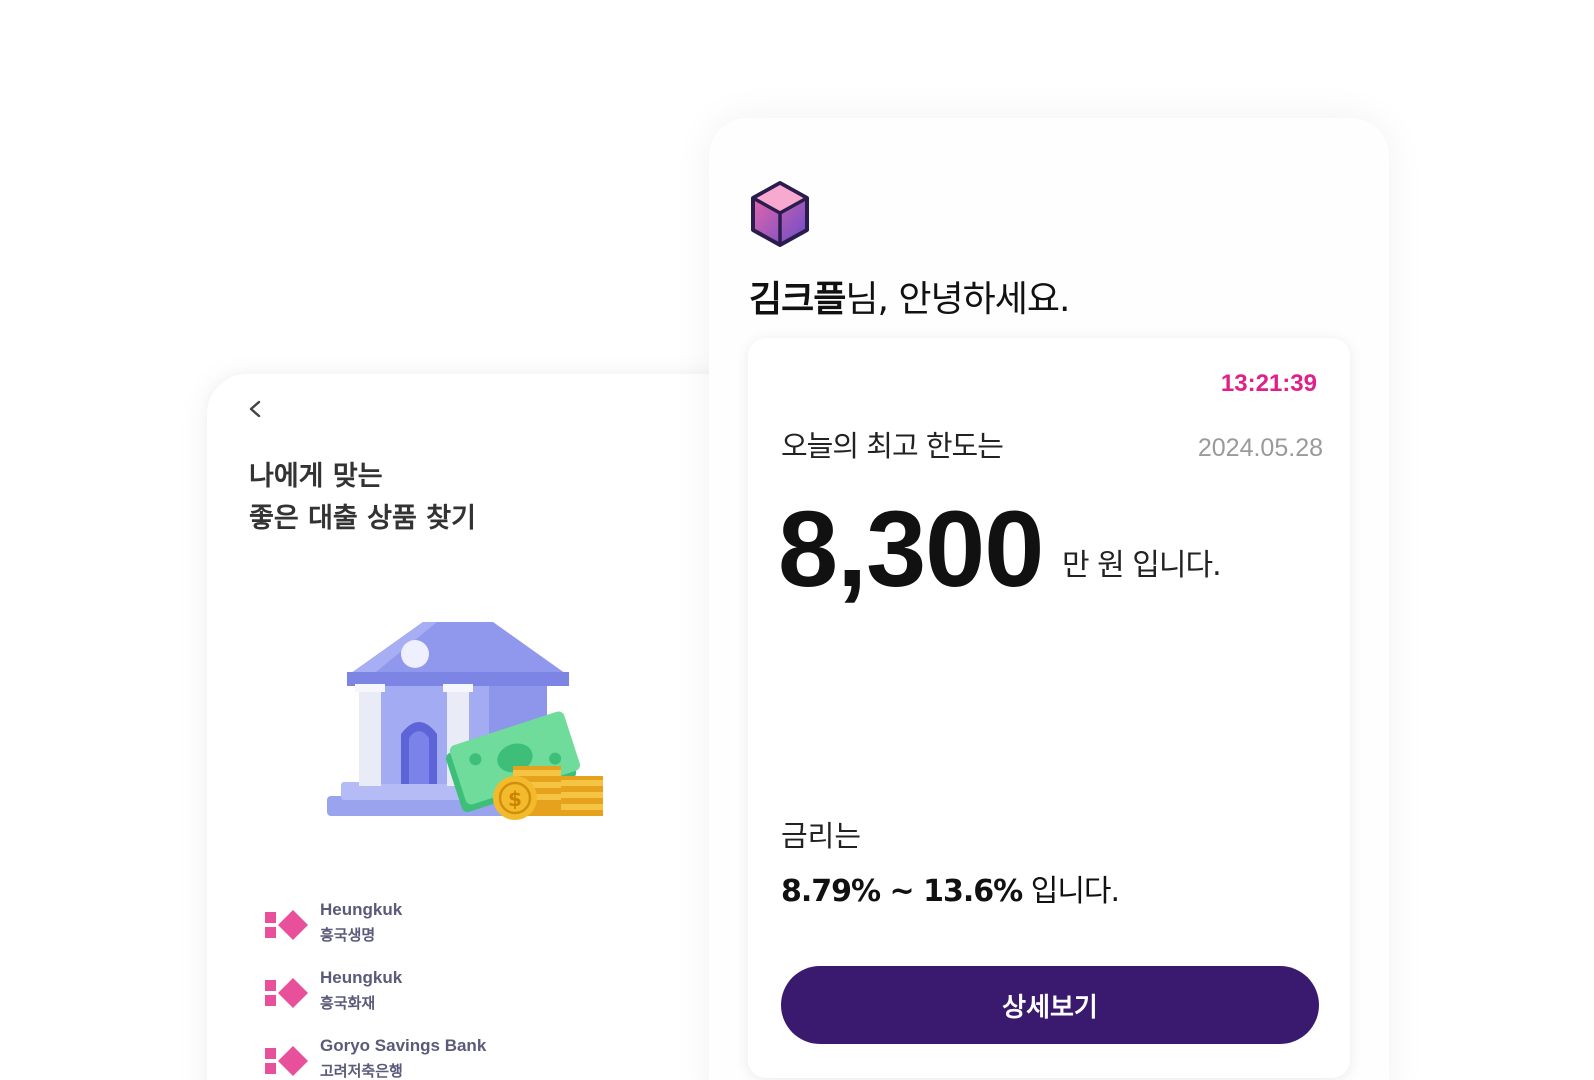 The image size is (1594, 1080). What do you see at coordinates (465, 721) in the screenshot?
I see `bank-building-illustration: $` at bounding box center [465, 721].